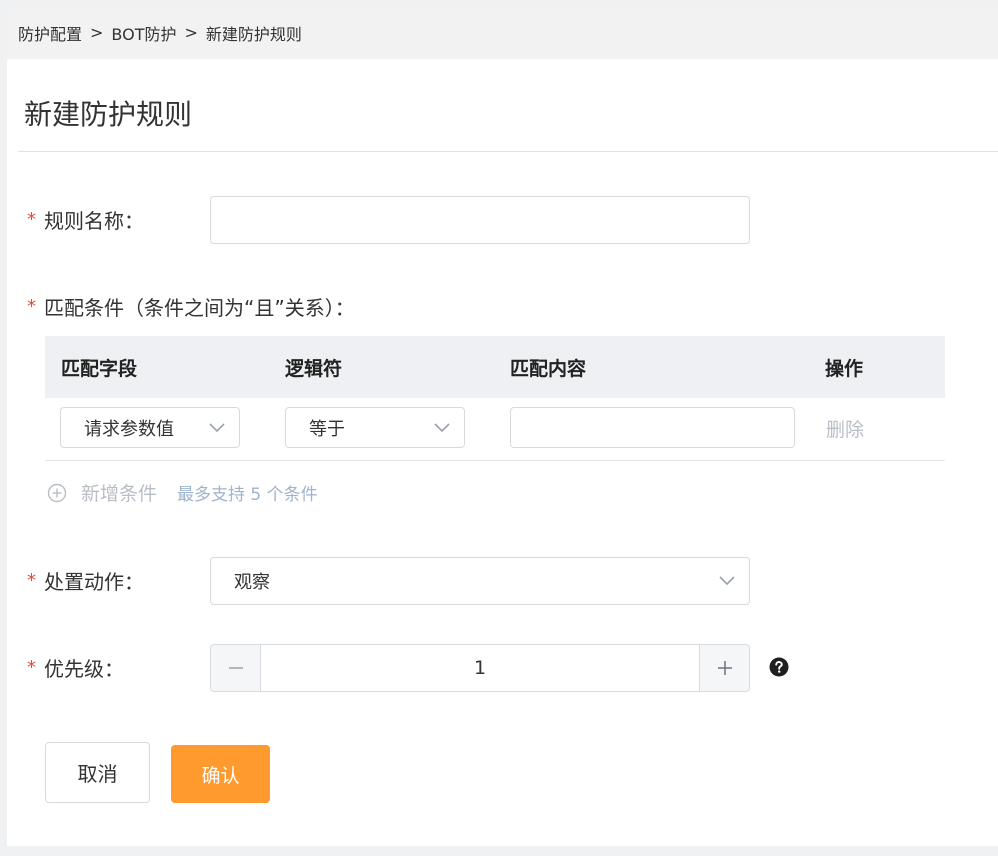 The height and width of the screenshot is (856, 998). I want to click on breadcrumb: 防护配置 > BOT防护 > 新建防护规则, so click(502, 32).